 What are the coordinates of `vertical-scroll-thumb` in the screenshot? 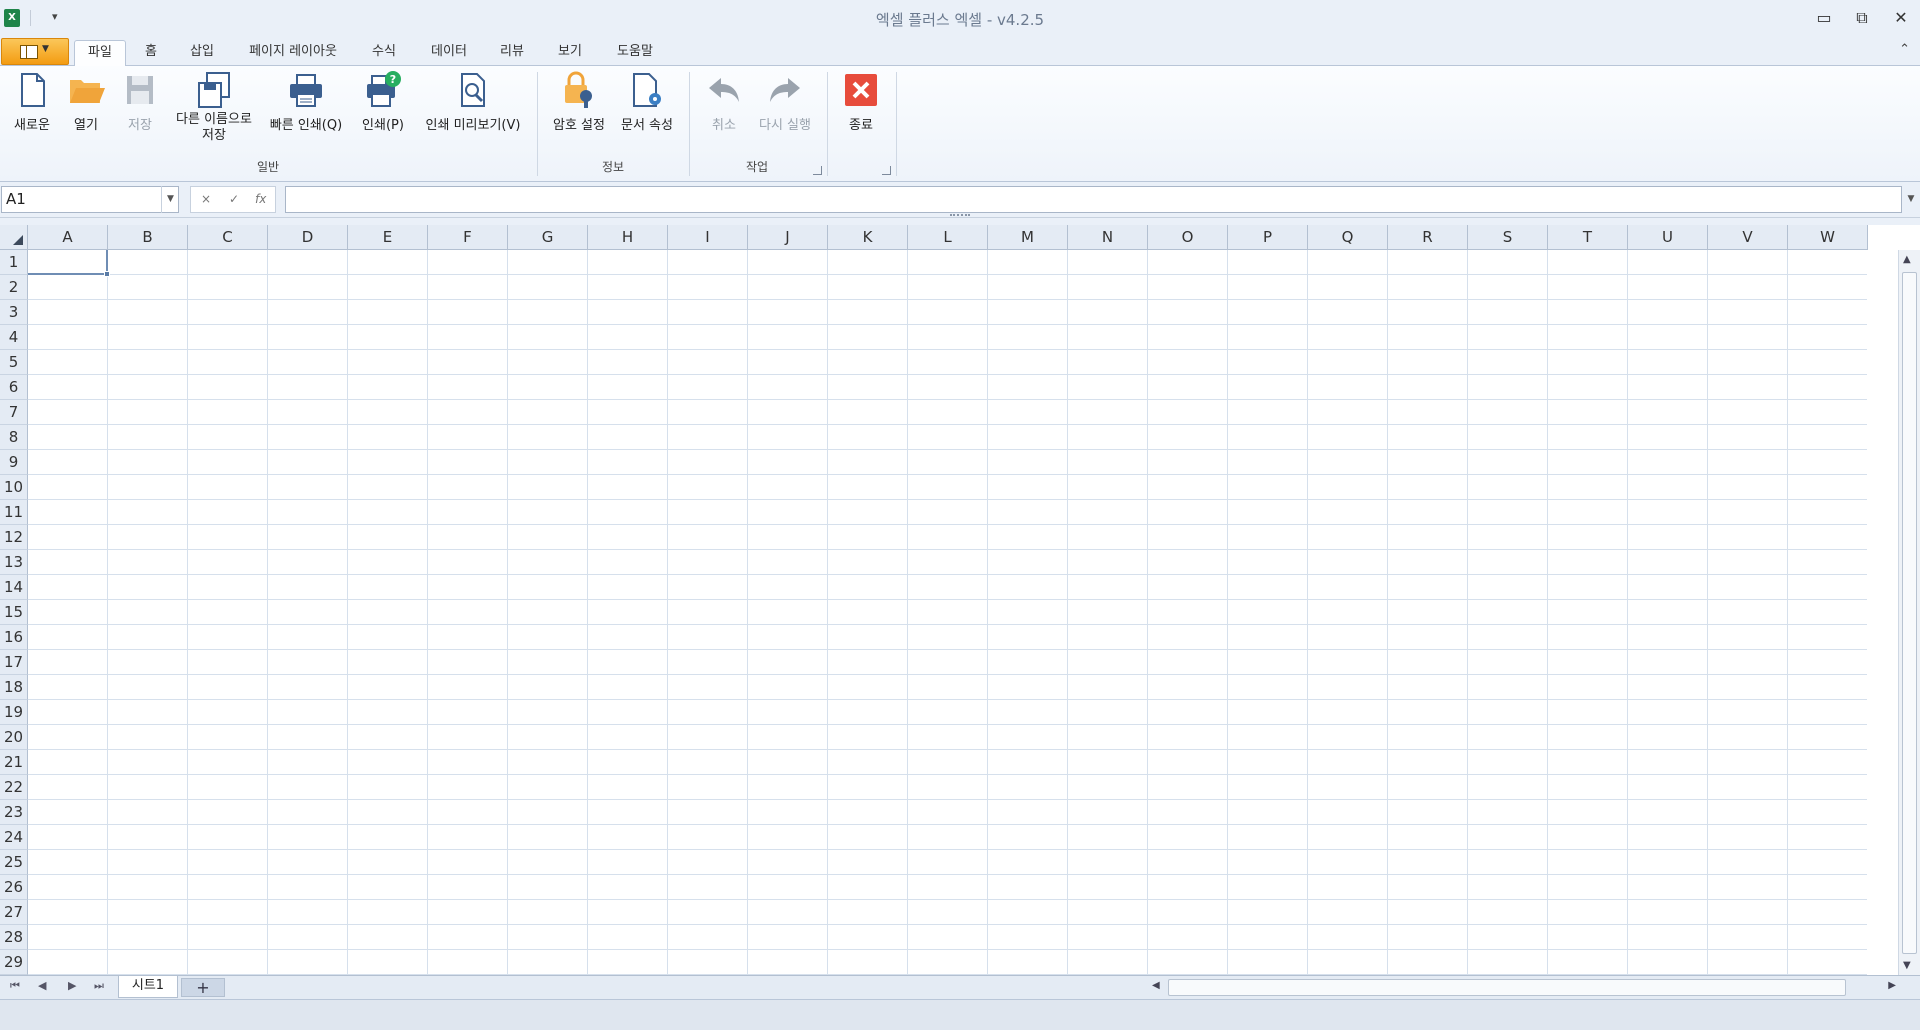 It's located at (1909, 613).